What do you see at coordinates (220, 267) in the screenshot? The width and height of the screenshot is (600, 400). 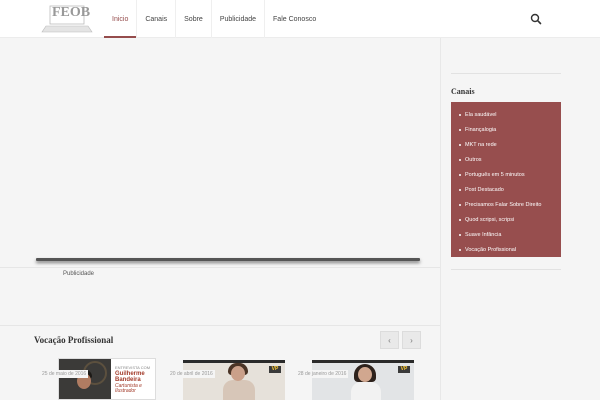 I see `divider` at bounding box center [220, 267].